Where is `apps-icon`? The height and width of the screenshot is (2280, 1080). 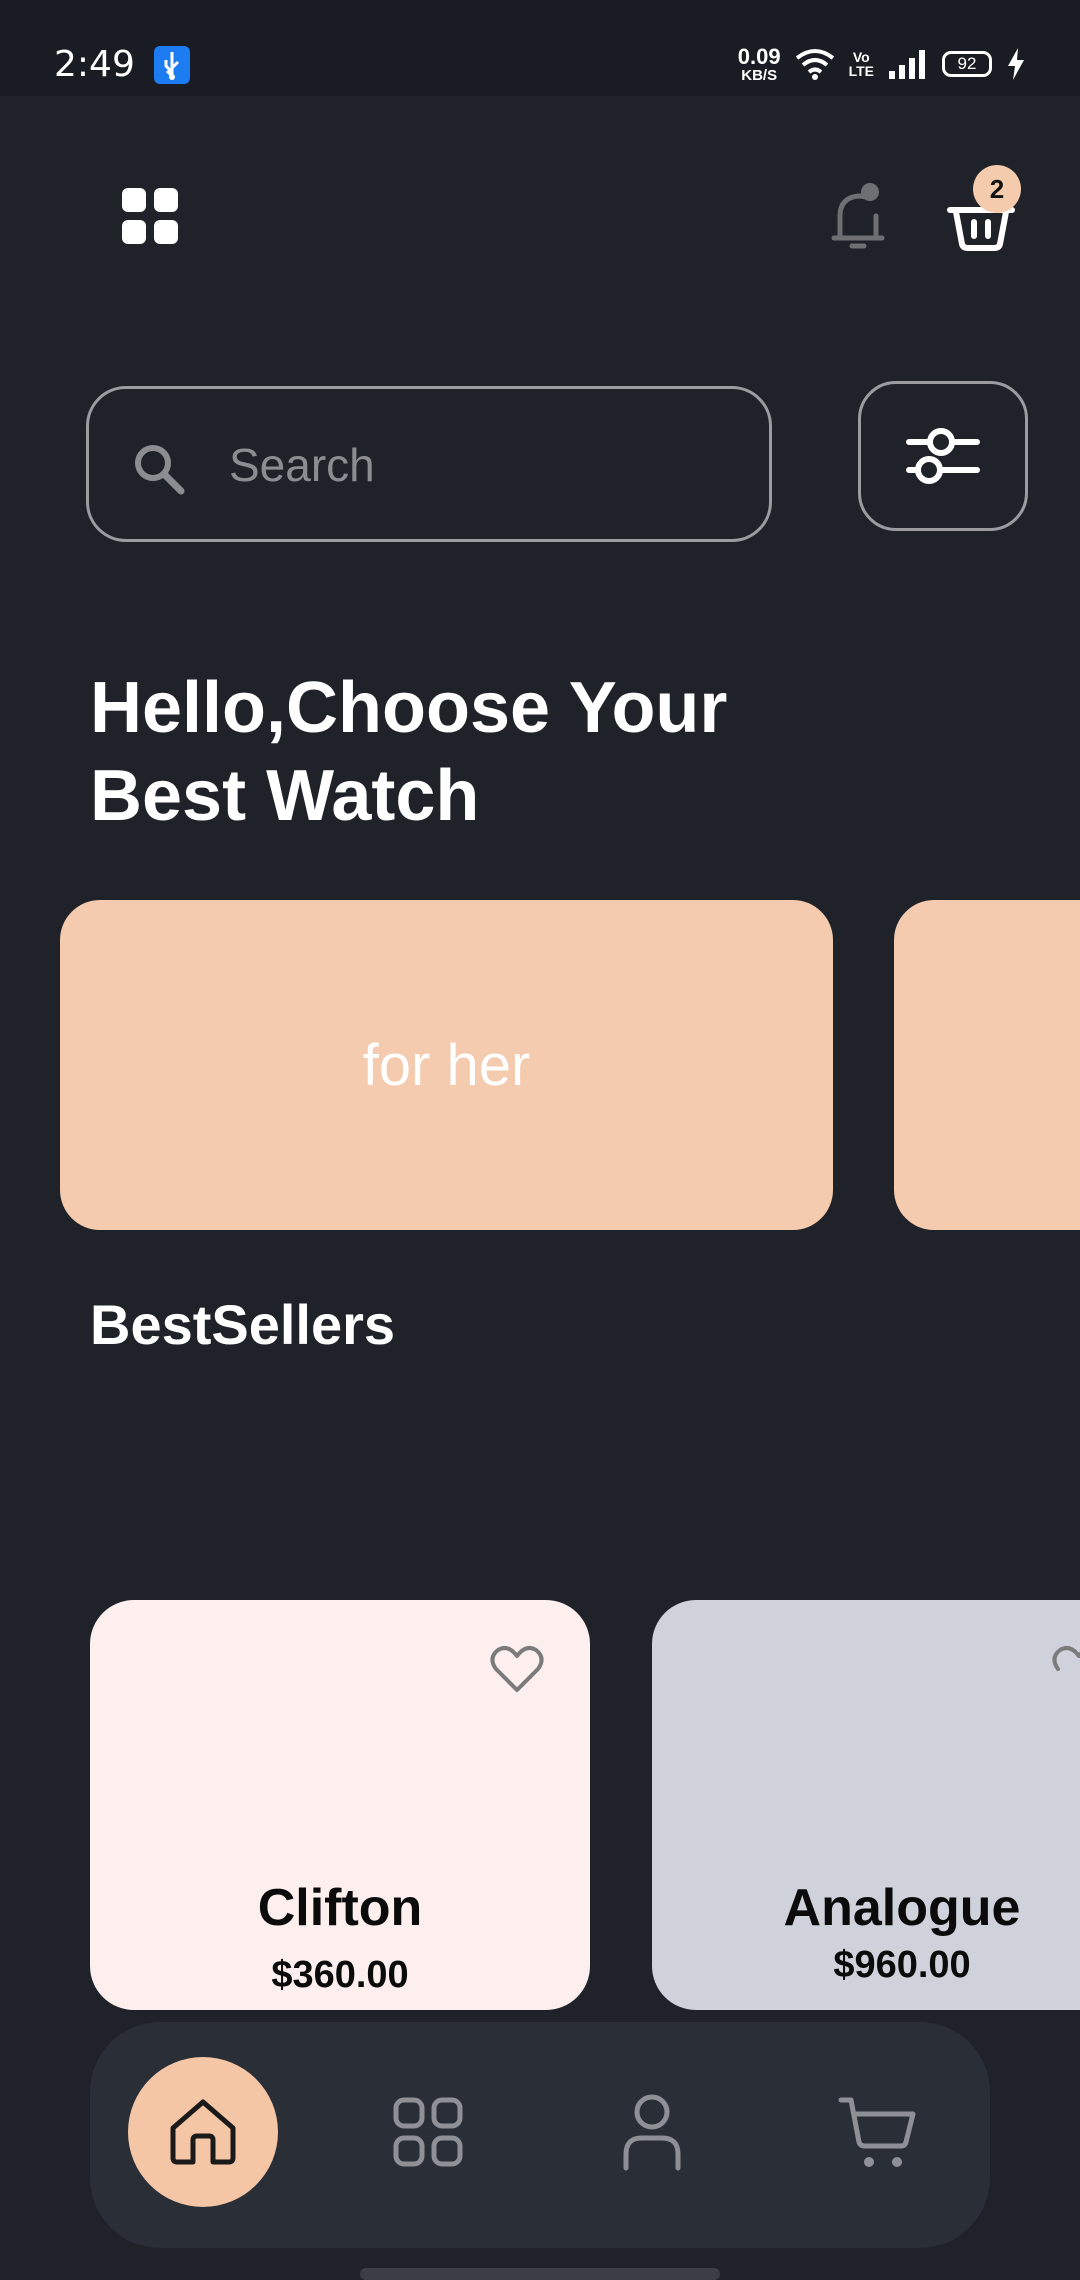 apps-icon is located at coordinates (428, 2132).